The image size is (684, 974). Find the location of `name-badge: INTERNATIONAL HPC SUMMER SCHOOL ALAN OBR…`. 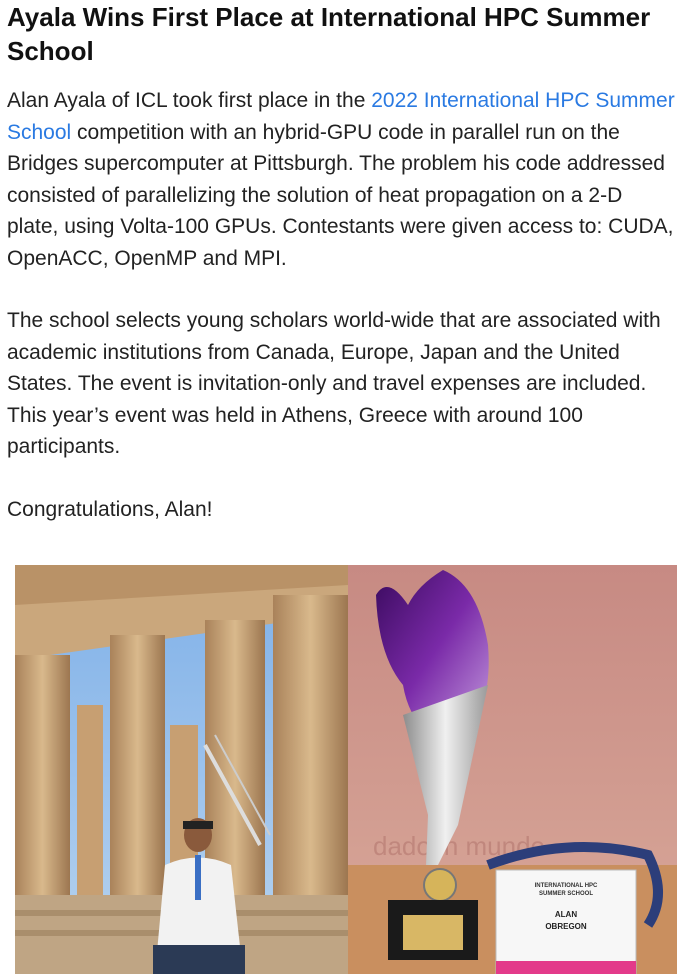

name-badge: INTERNATIONAL HPC SUMMER SCHOOL ALAN OBR… is located at coordinates (566, 921).